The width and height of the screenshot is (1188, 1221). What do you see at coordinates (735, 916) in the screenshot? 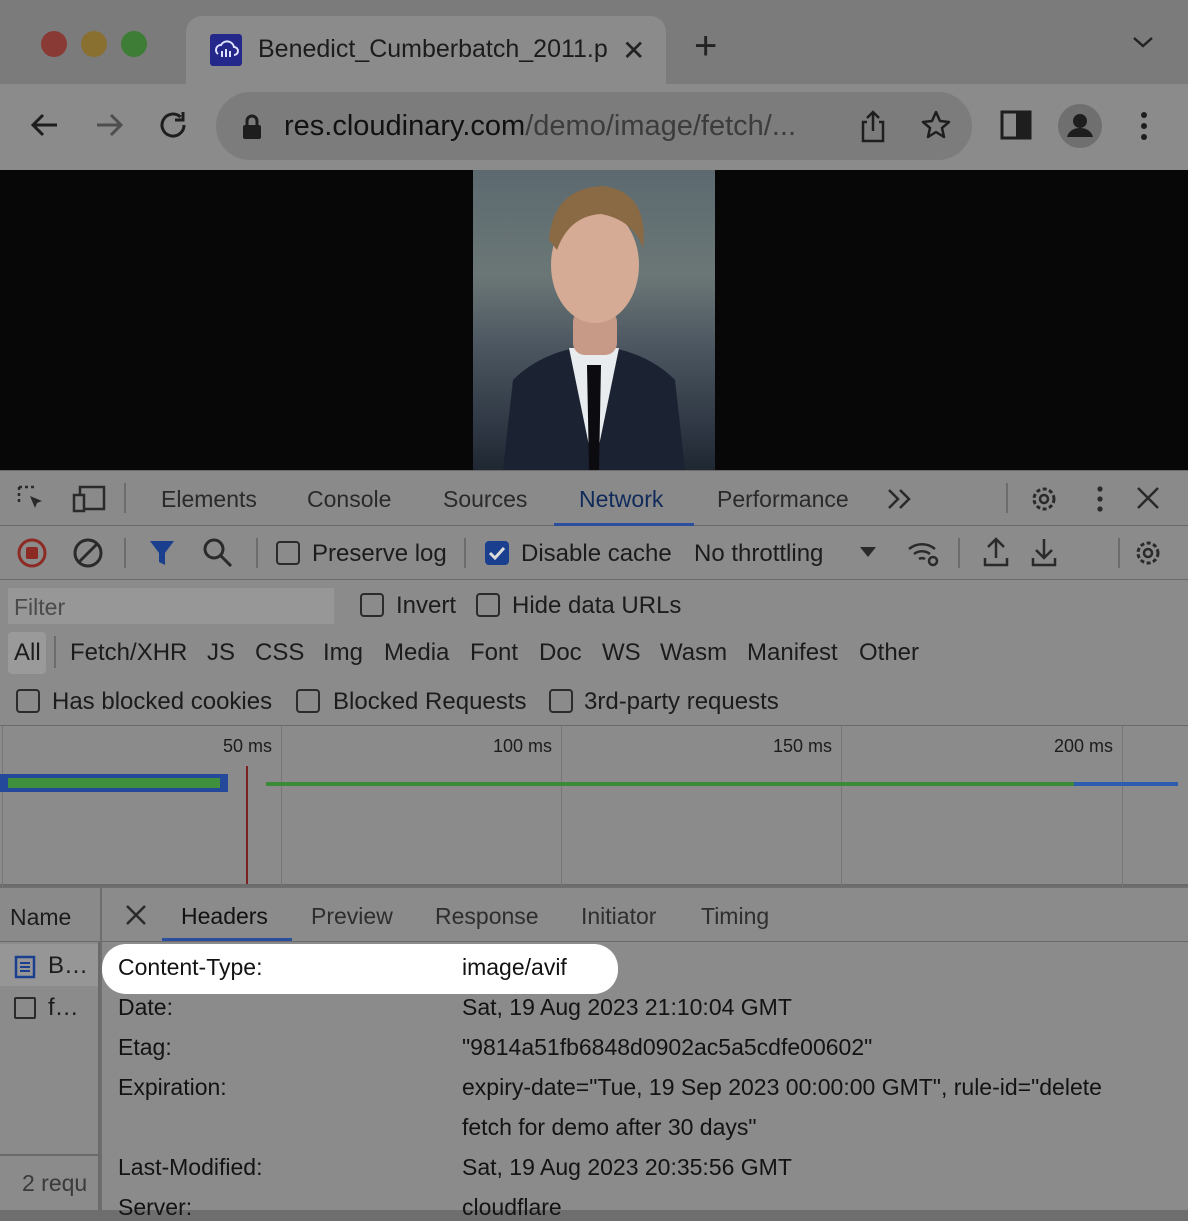
I see `tab-timing: Timing` at bounding box center [735, 916].